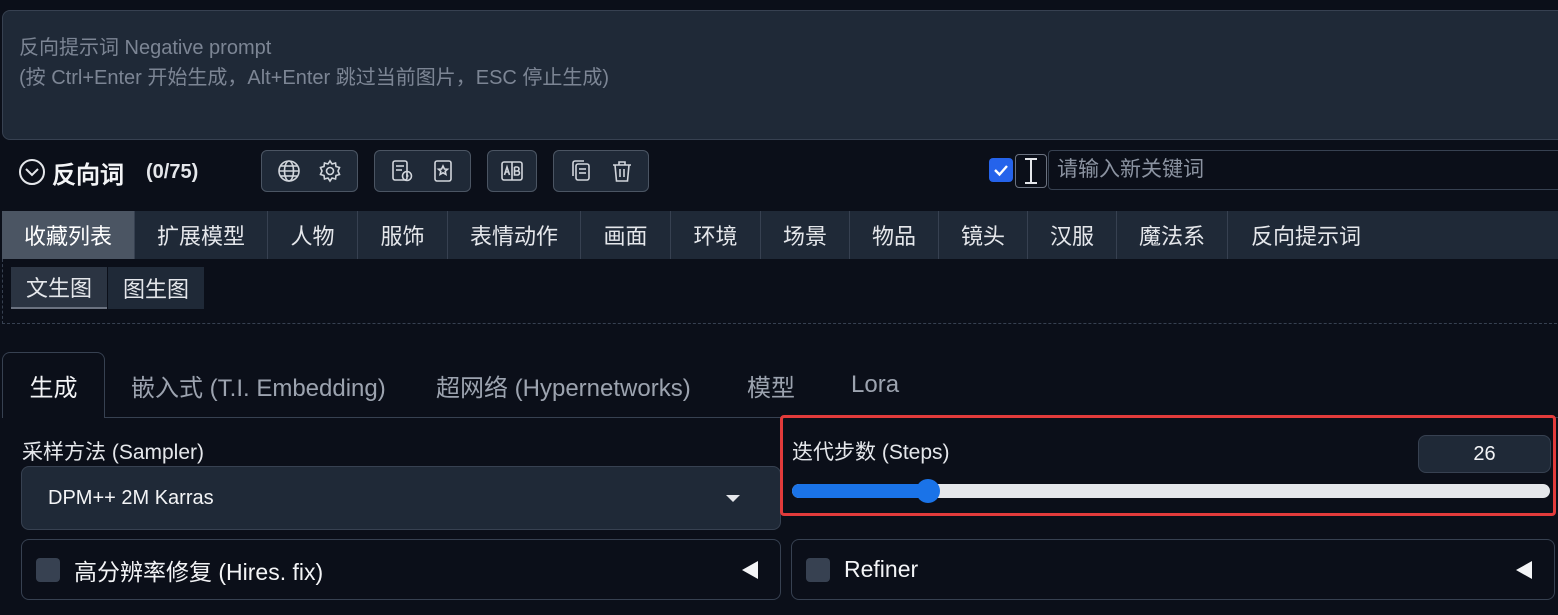 The width and height of the screenshot is (1558, 615). I want to click on bookmark-star-icon, so click(443, 171).